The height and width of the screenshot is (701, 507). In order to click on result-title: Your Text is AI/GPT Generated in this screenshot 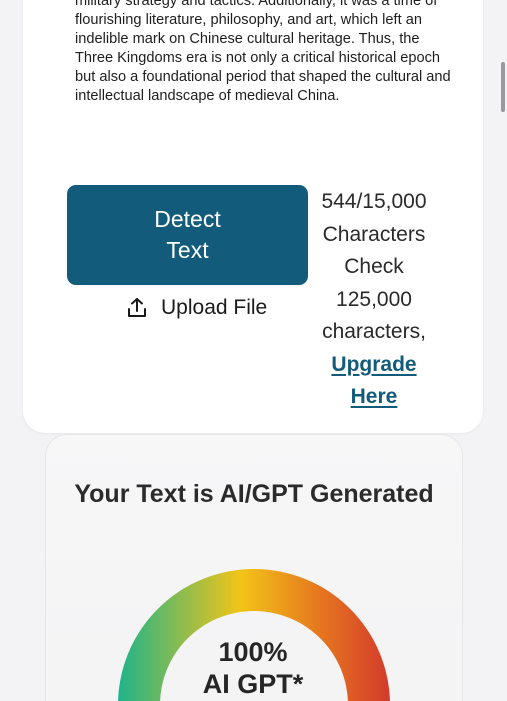, I will do `click(254, 494)`.